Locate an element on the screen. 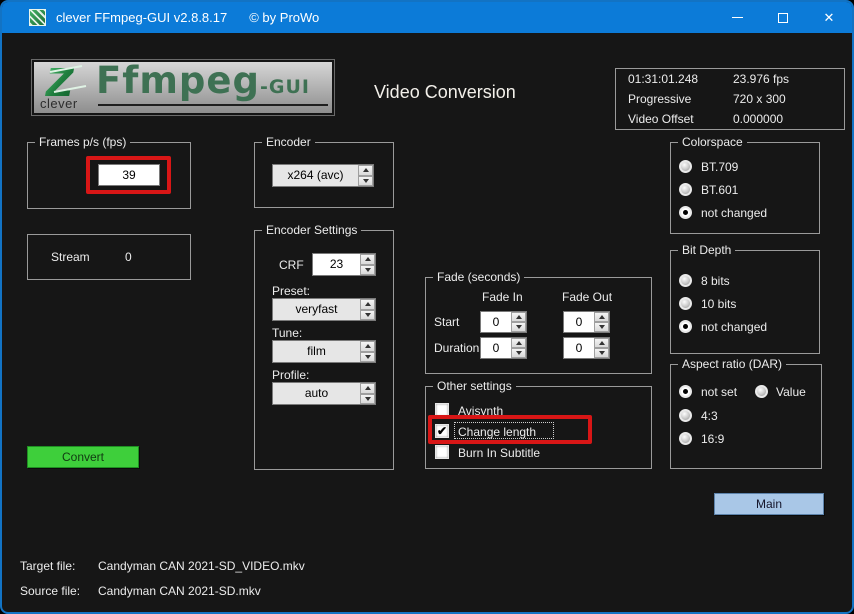  logo-underline is located at coordinates (213, 105).